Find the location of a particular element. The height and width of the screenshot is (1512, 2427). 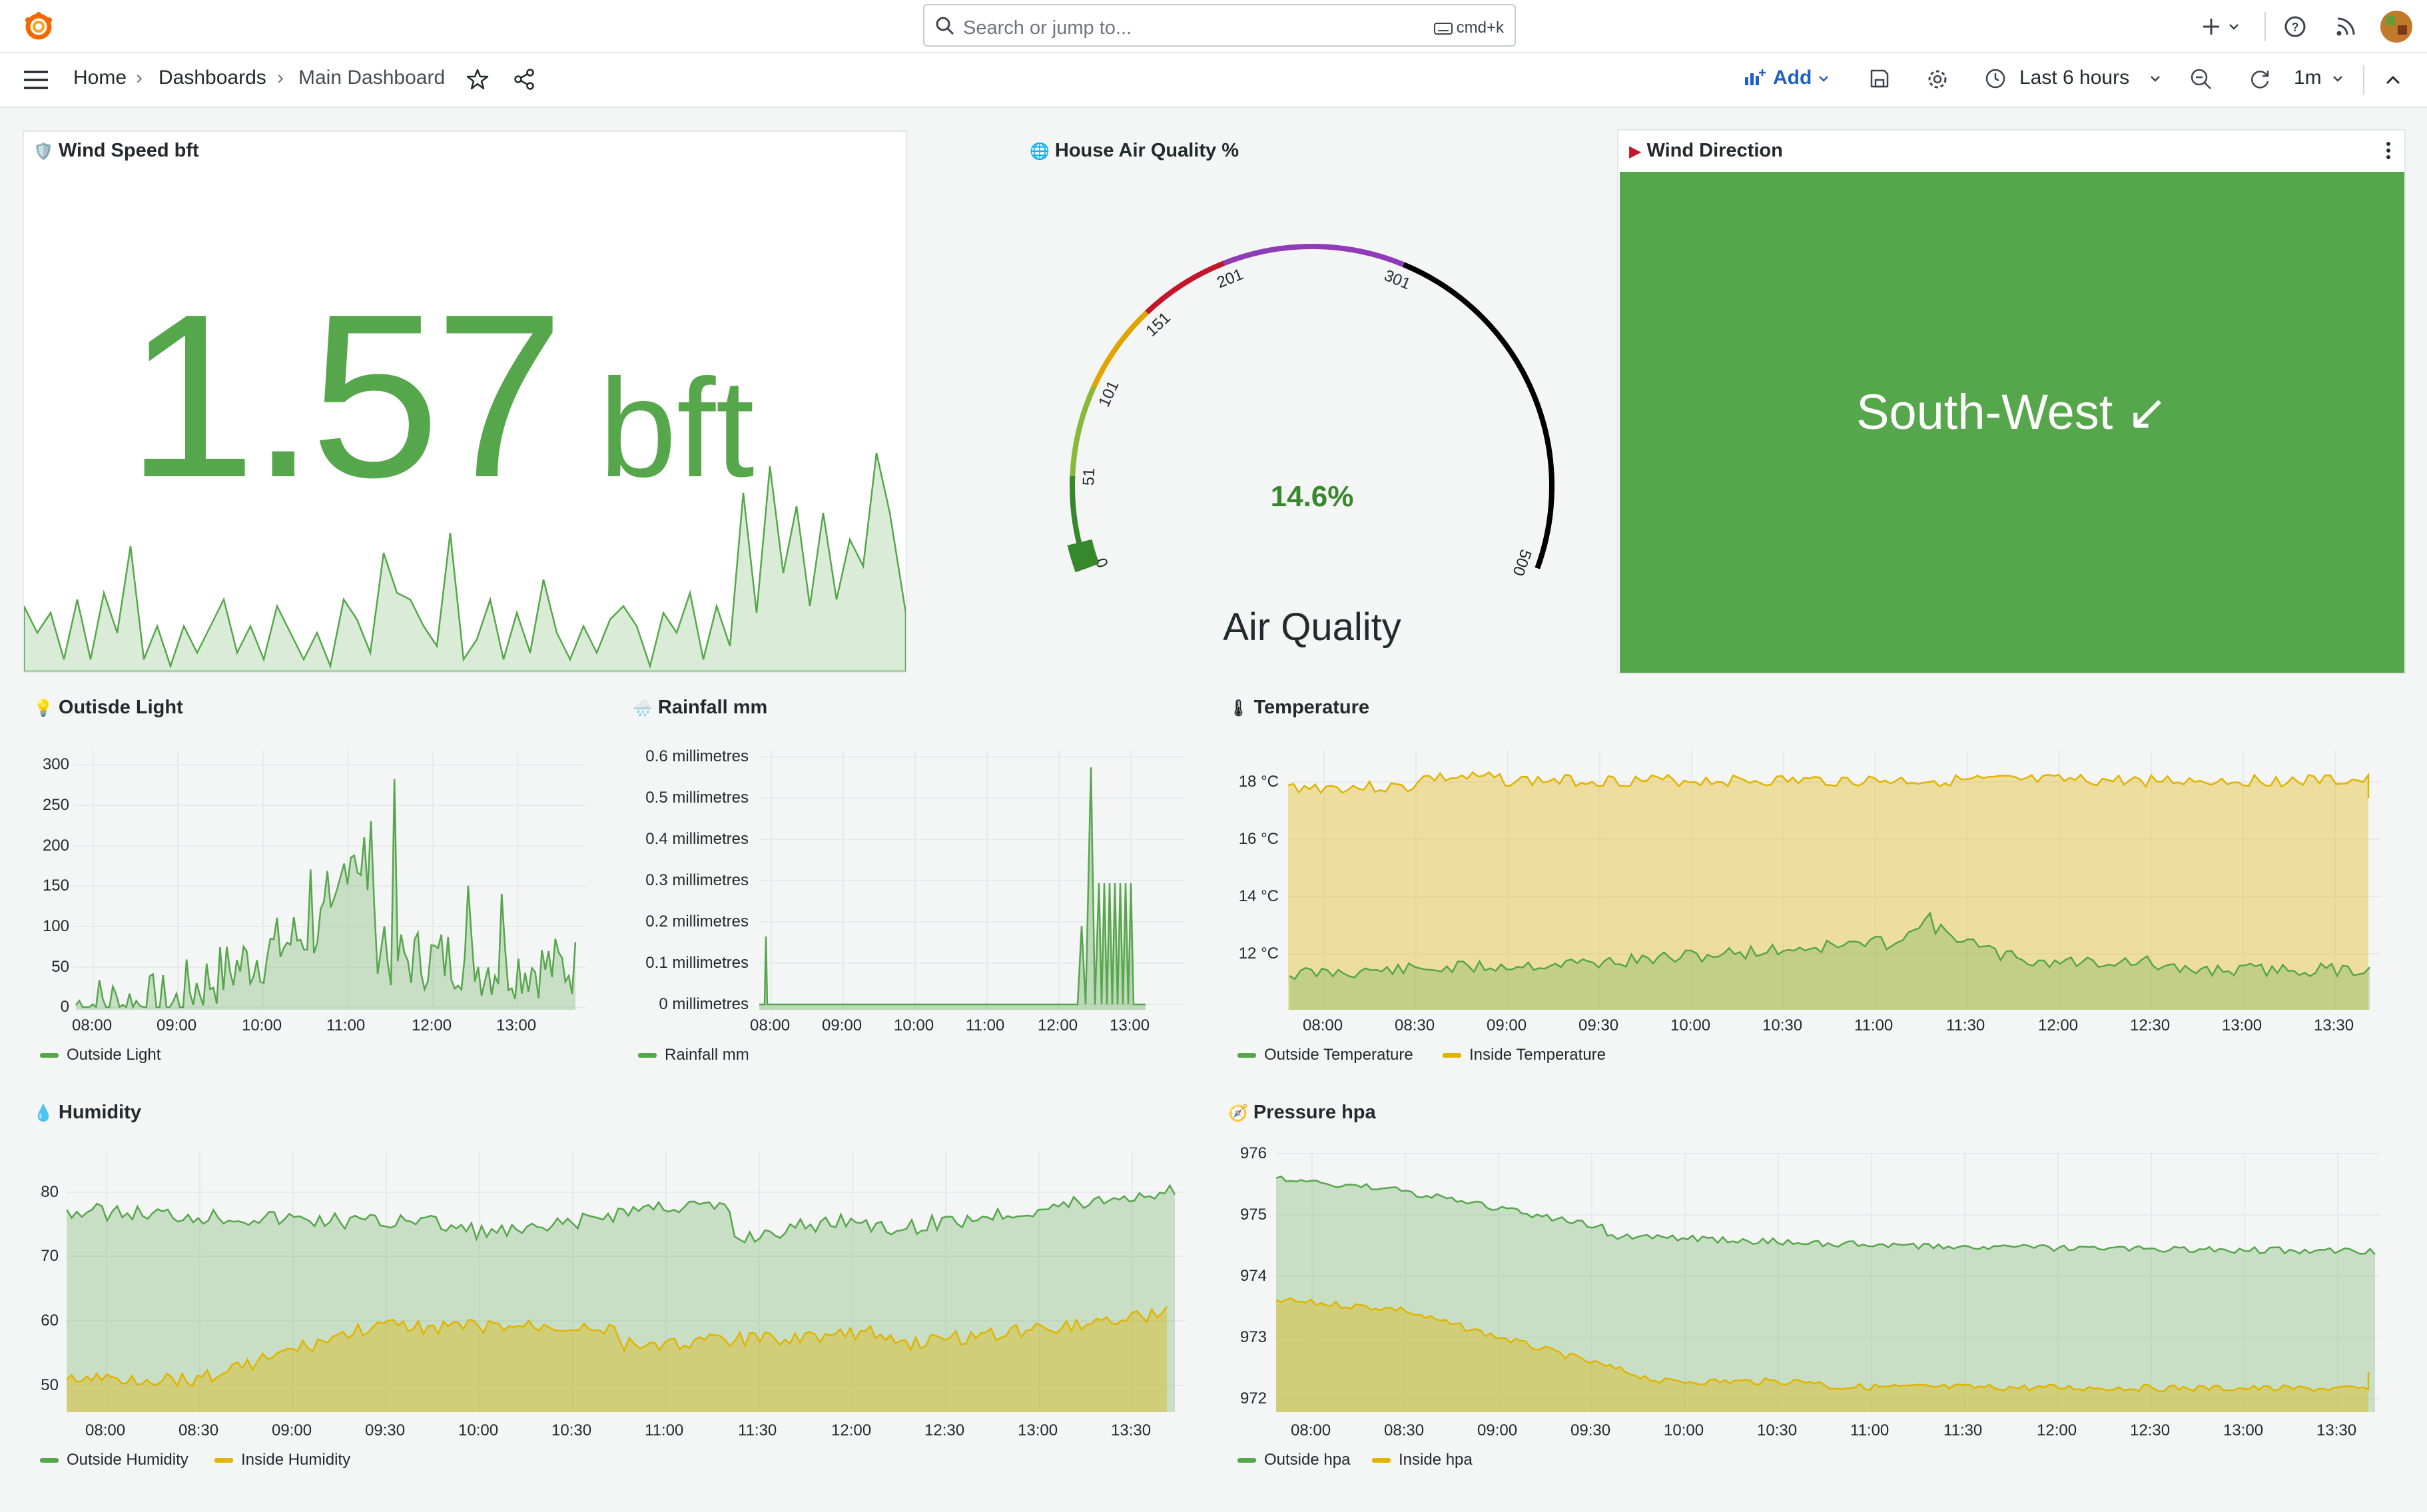

new-menu-button is located at coordinates (2222, 27).